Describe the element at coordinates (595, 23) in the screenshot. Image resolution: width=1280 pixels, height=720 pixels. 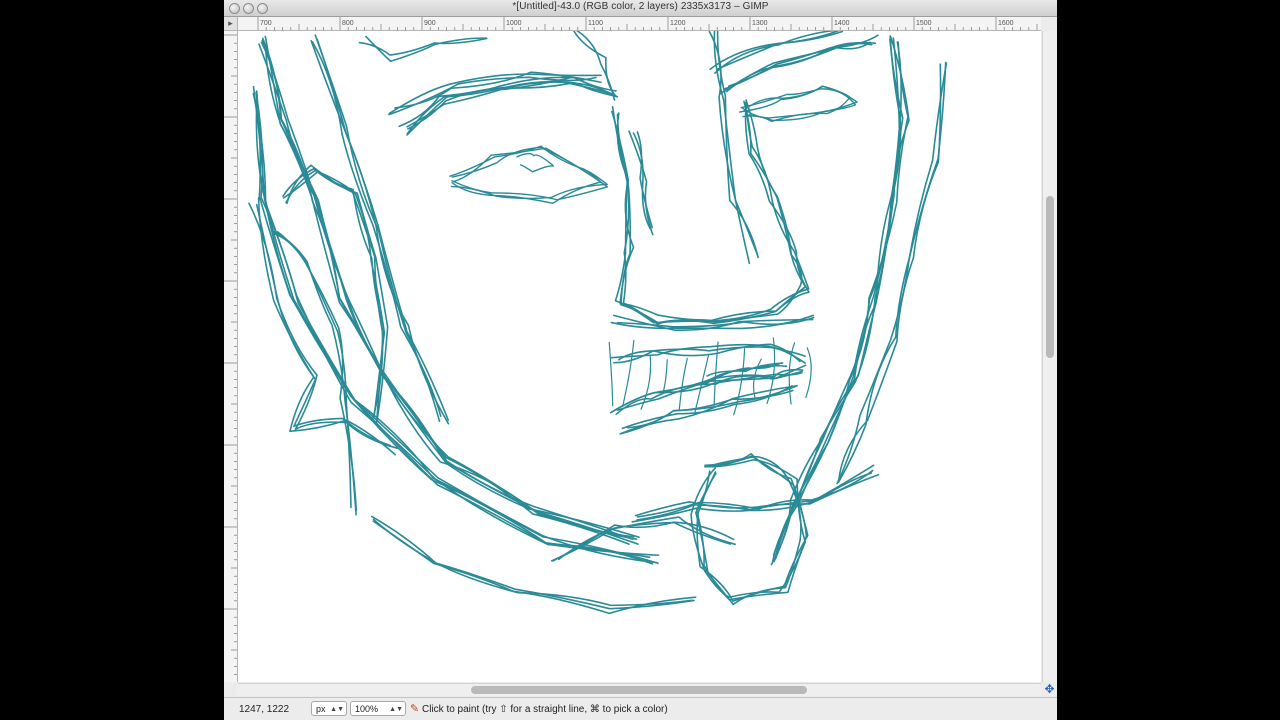
I see `ruler-label: 1100` at that location.